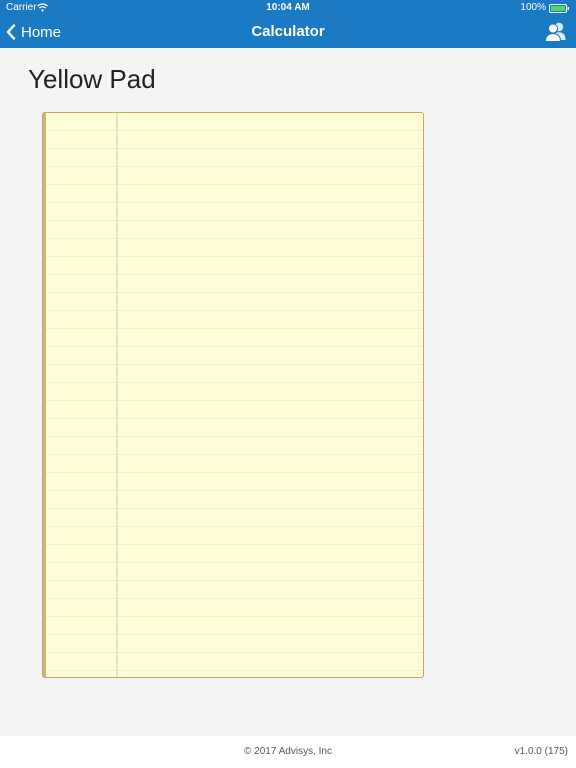 This screenshot has width=576, height=768. I want to click on nav-bar: Home Calculator, so click(288, 32).